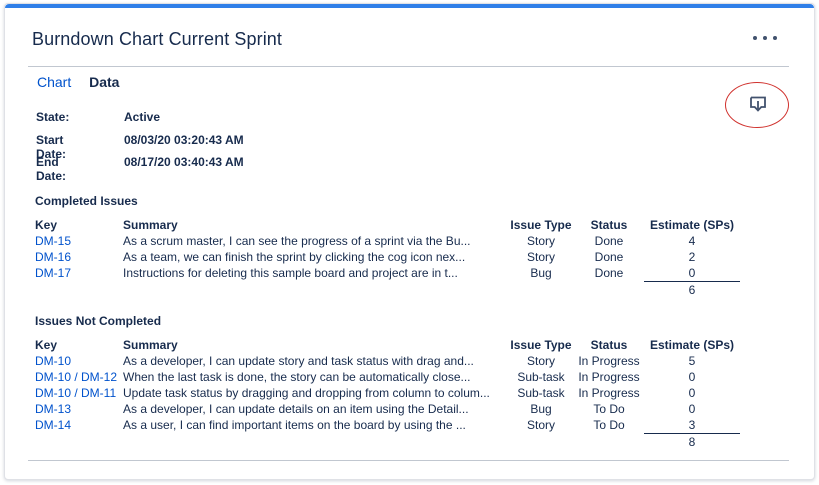 This screenshot has height=485, width=819. What do you see at coordinates (53, 241) in the screenshot?
I see `issue-key-link: DM-15` at bounding box center [53, 241].